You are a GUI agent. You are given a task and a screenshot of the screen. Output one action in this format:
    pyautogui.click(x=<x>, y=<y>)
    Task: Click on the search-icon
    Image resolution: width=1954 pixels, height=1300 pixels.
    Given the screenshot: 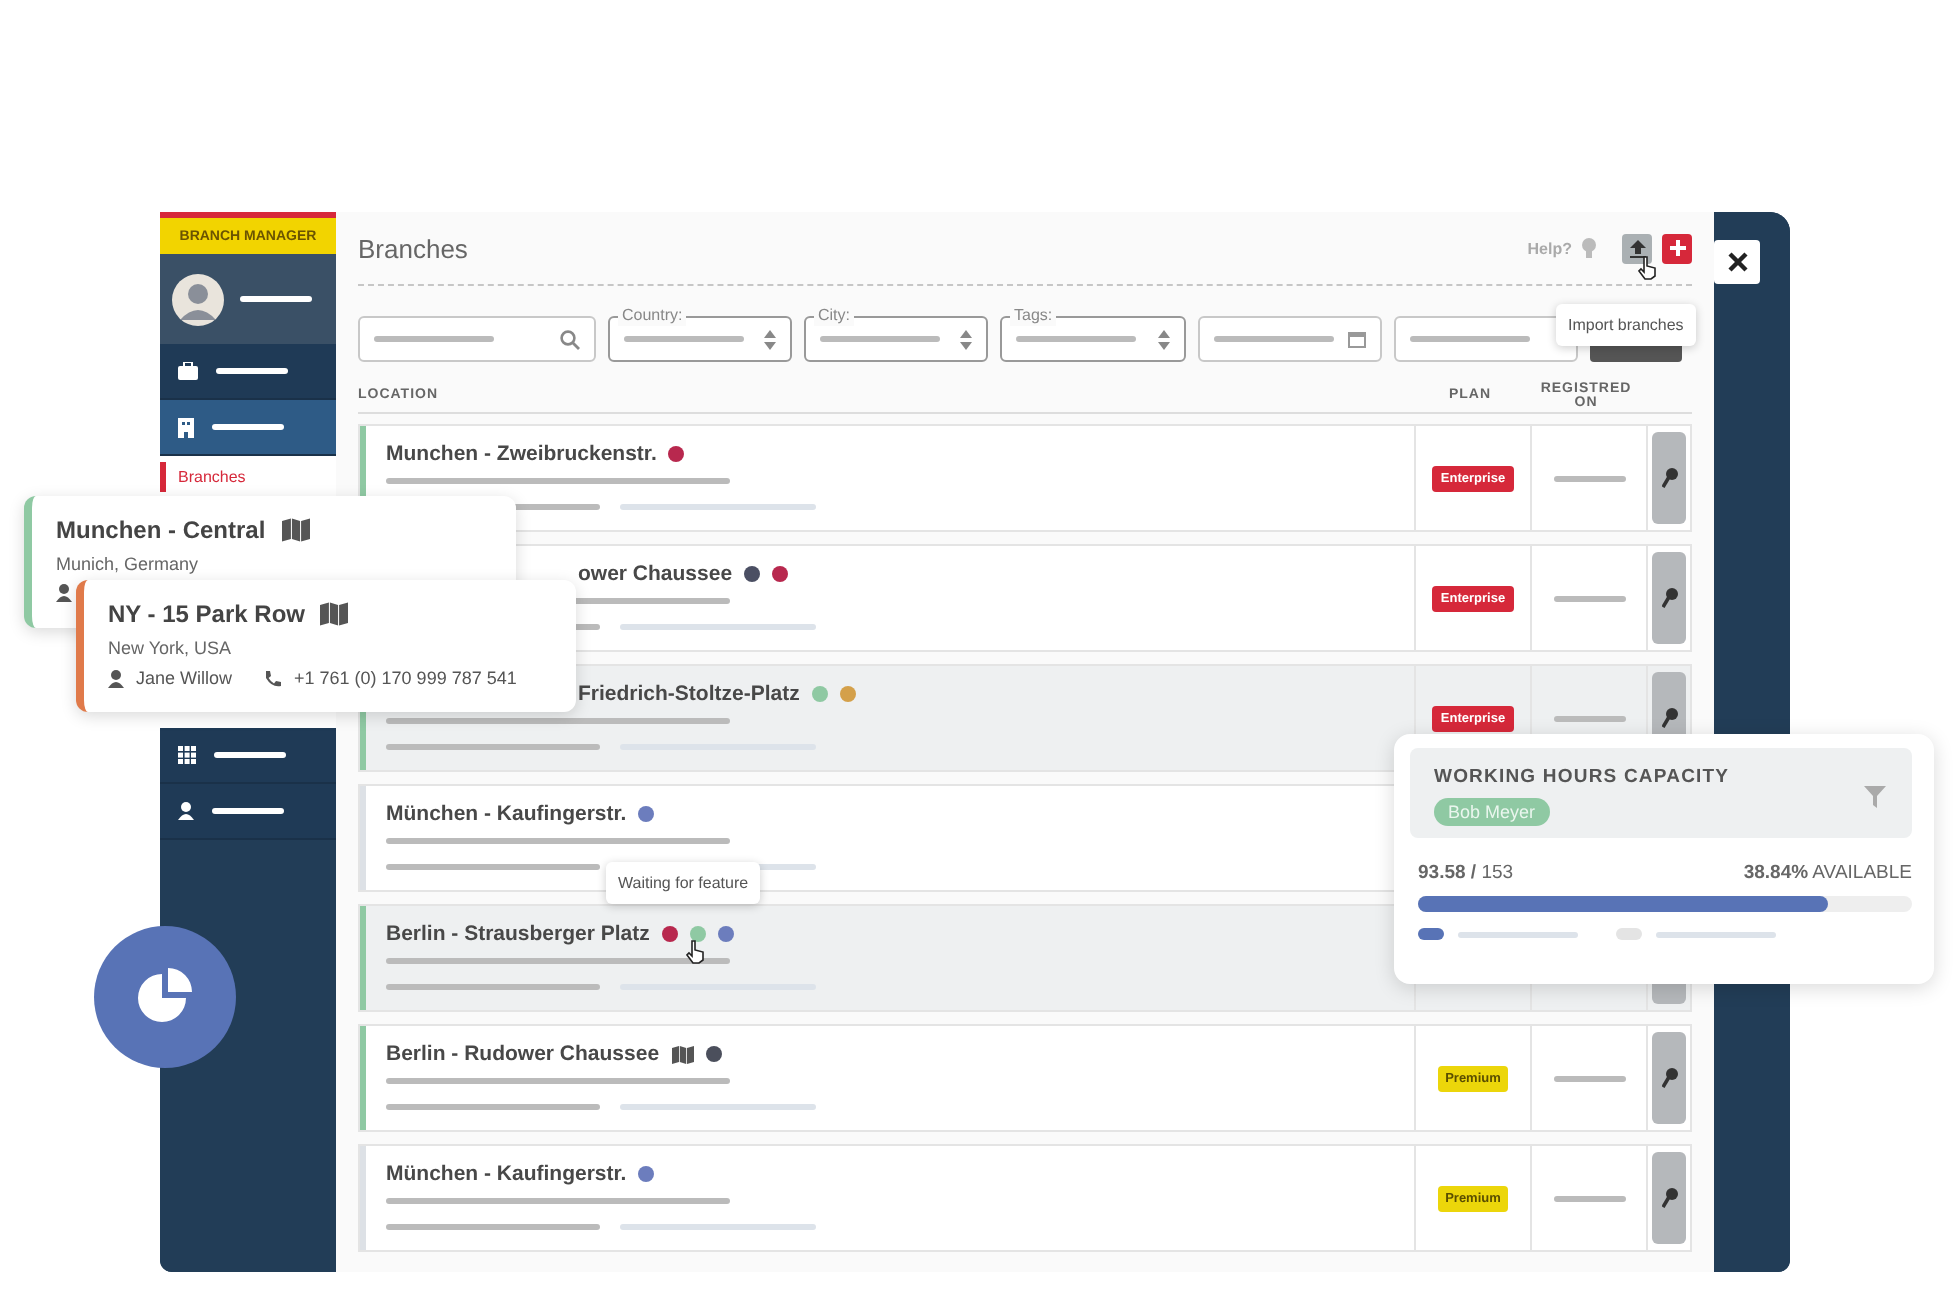 What is the action you would take?
    pyautogui.click(x=570, y=339)
    